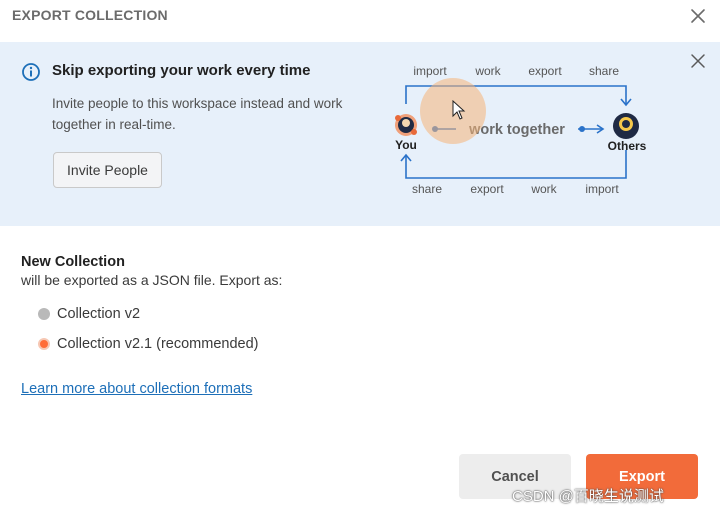  What do you see at coordinates (31, 72) in the screenshot?
I see `info-icon` at bounding box center [31, 72].